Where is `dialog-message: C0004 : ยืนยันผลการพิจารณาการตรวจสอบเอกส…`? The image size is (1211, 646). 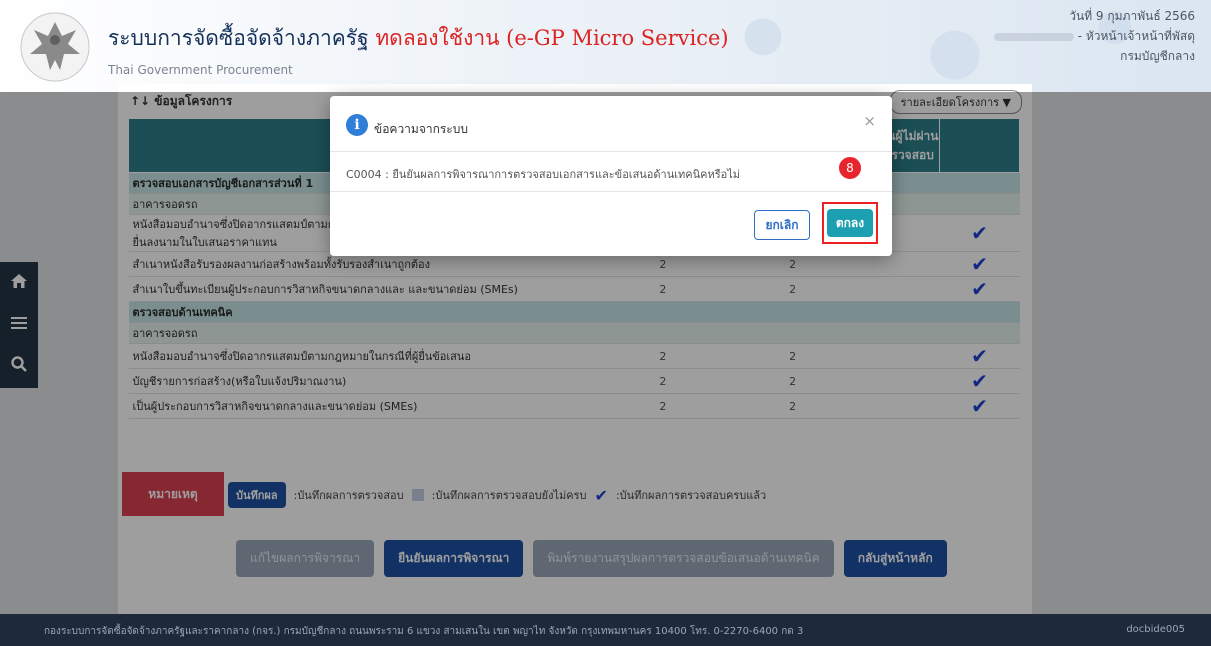 dialog-message: C0004 : ยืนยันผลการพิจารณาการตรวจสอบเอกส… is located at coordinates (543, 174).